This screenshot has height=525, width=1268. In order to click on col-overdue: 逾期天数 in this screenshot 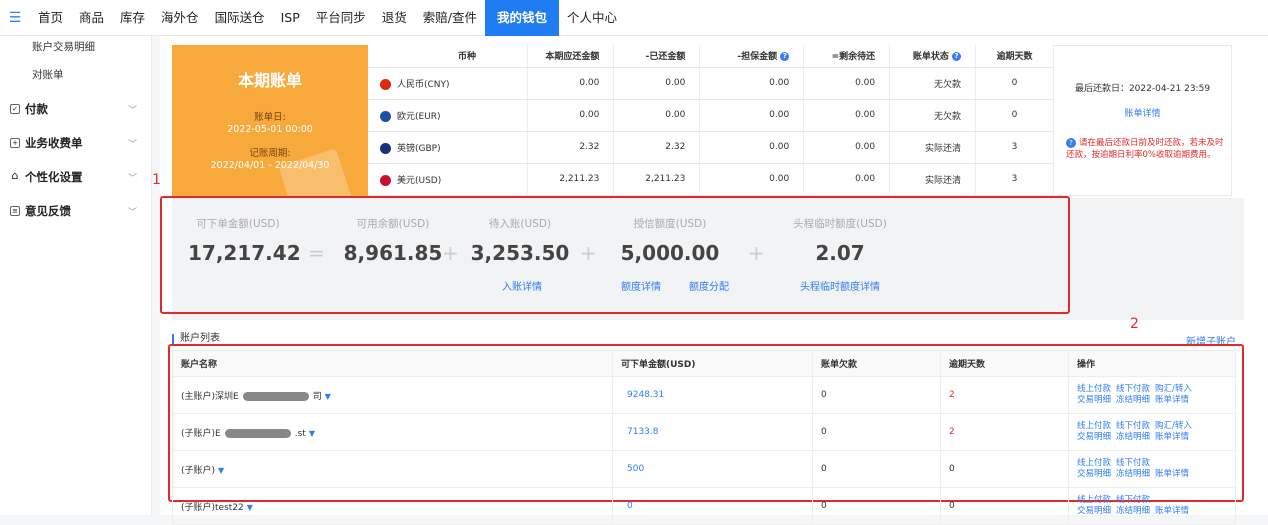, I will do `click(1014, 56)`.